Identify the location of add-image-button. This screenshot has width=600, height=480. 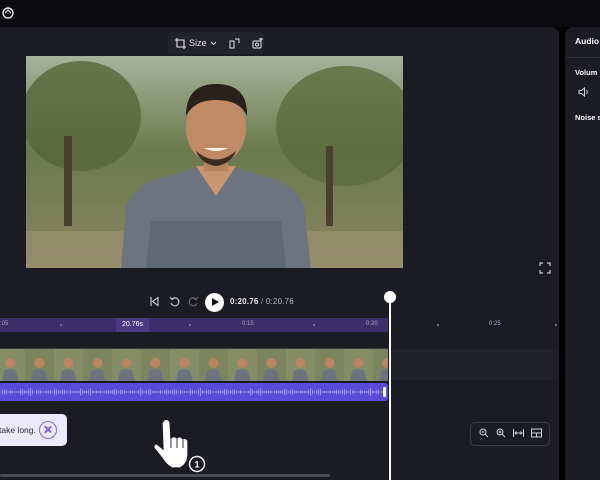
(257, 43).